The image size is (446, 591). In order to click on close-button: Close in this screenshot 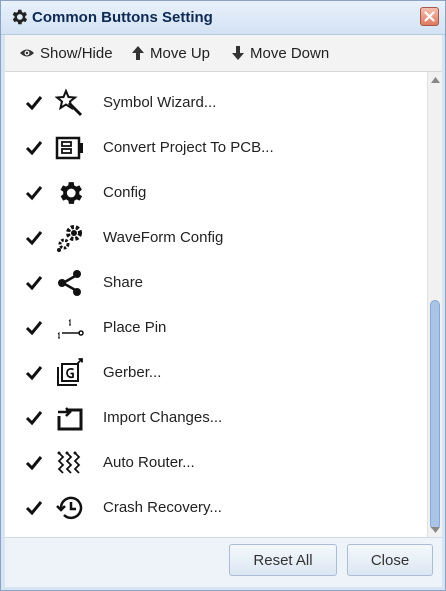, I will do `click(390, 560)`.